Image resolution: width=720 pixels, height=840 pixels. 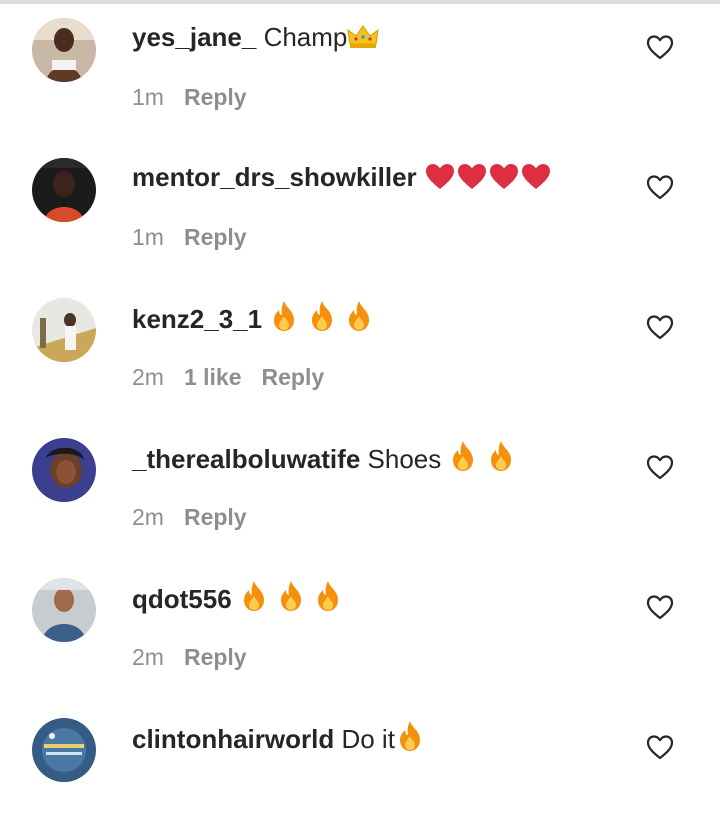 I want to click on comment-username: qdot556, so click(x=182, y=599).